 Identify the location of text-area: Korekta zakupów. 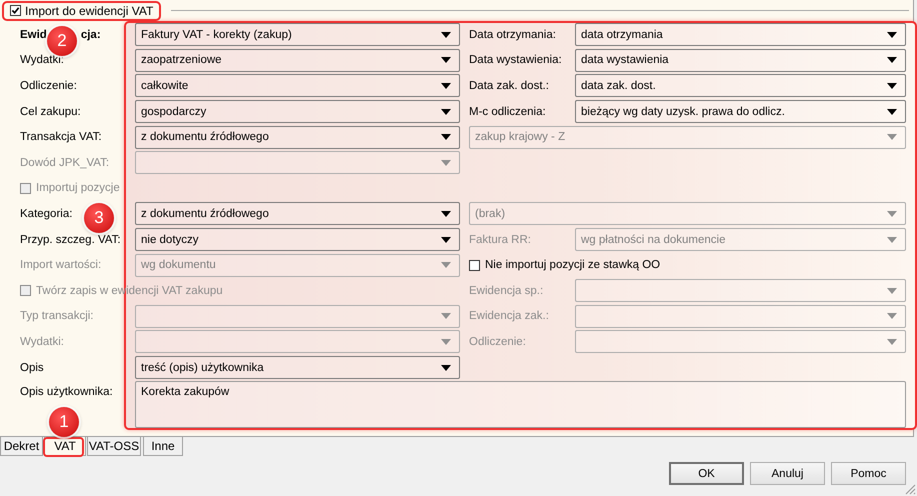
(520, 404).